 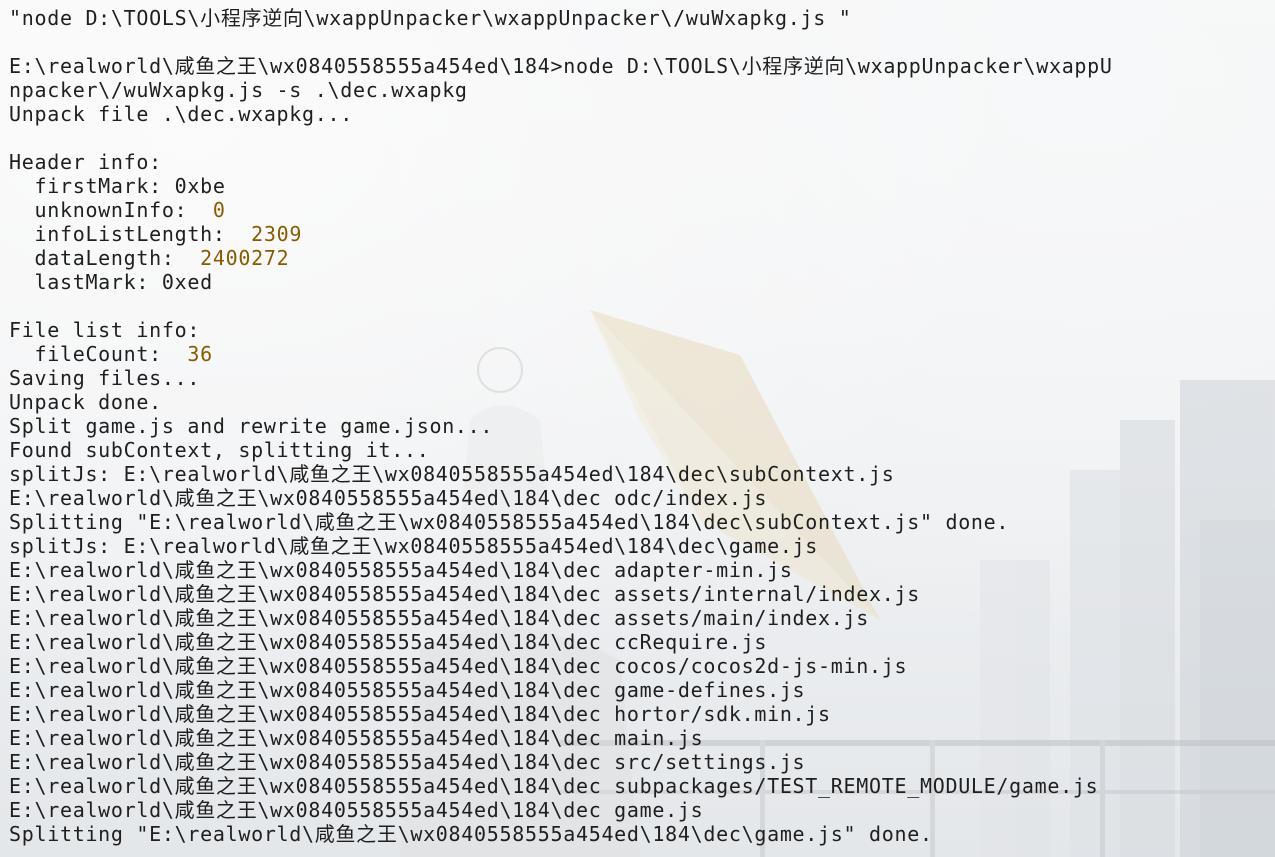 What do you see at coordinates (639, 186) in the screenshot?
I see `terminal-line: firstMark: 0xbe` at bounding box center [639, 186].